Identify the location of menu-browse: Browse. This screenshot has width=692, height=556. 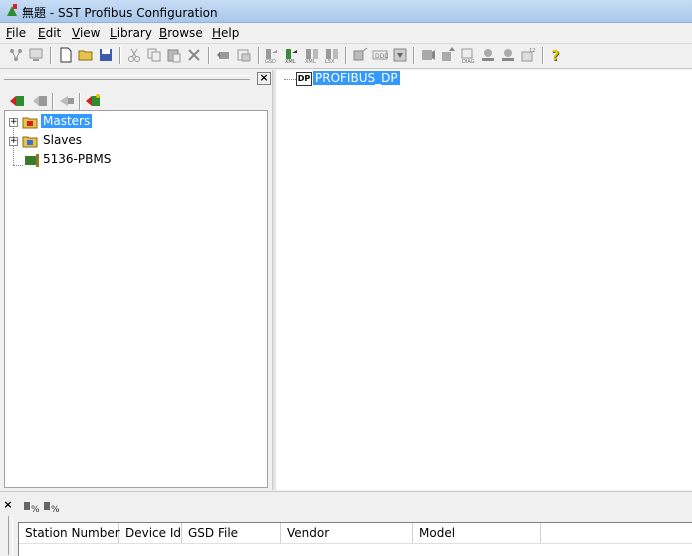
(181, 33).